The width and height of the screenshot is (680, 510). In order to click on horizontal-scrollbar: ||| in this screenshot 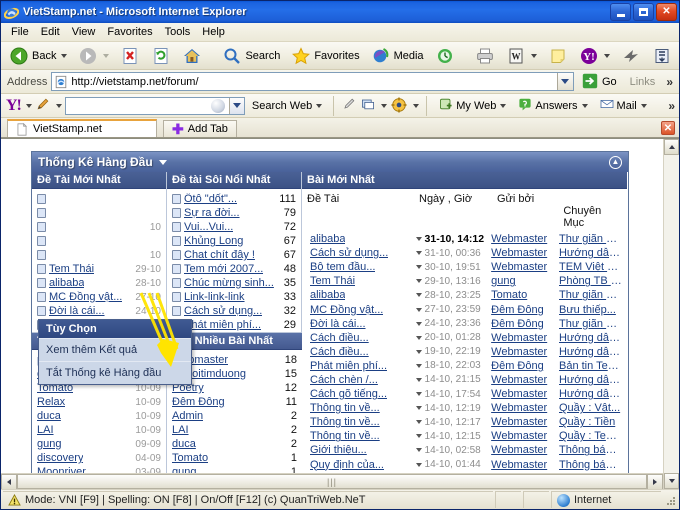, I will do `click(332, 481)`.